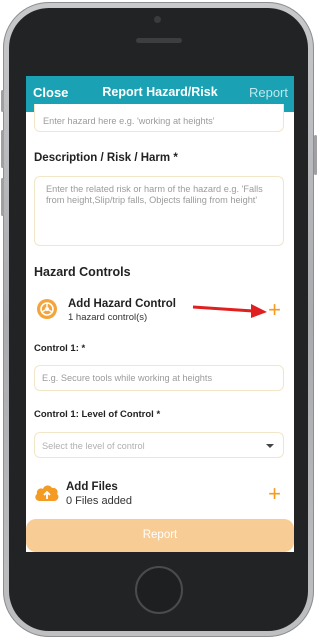  Describe the element at coordinates (160, 535) in the screenshot. I see `report-button: Report` at that location.